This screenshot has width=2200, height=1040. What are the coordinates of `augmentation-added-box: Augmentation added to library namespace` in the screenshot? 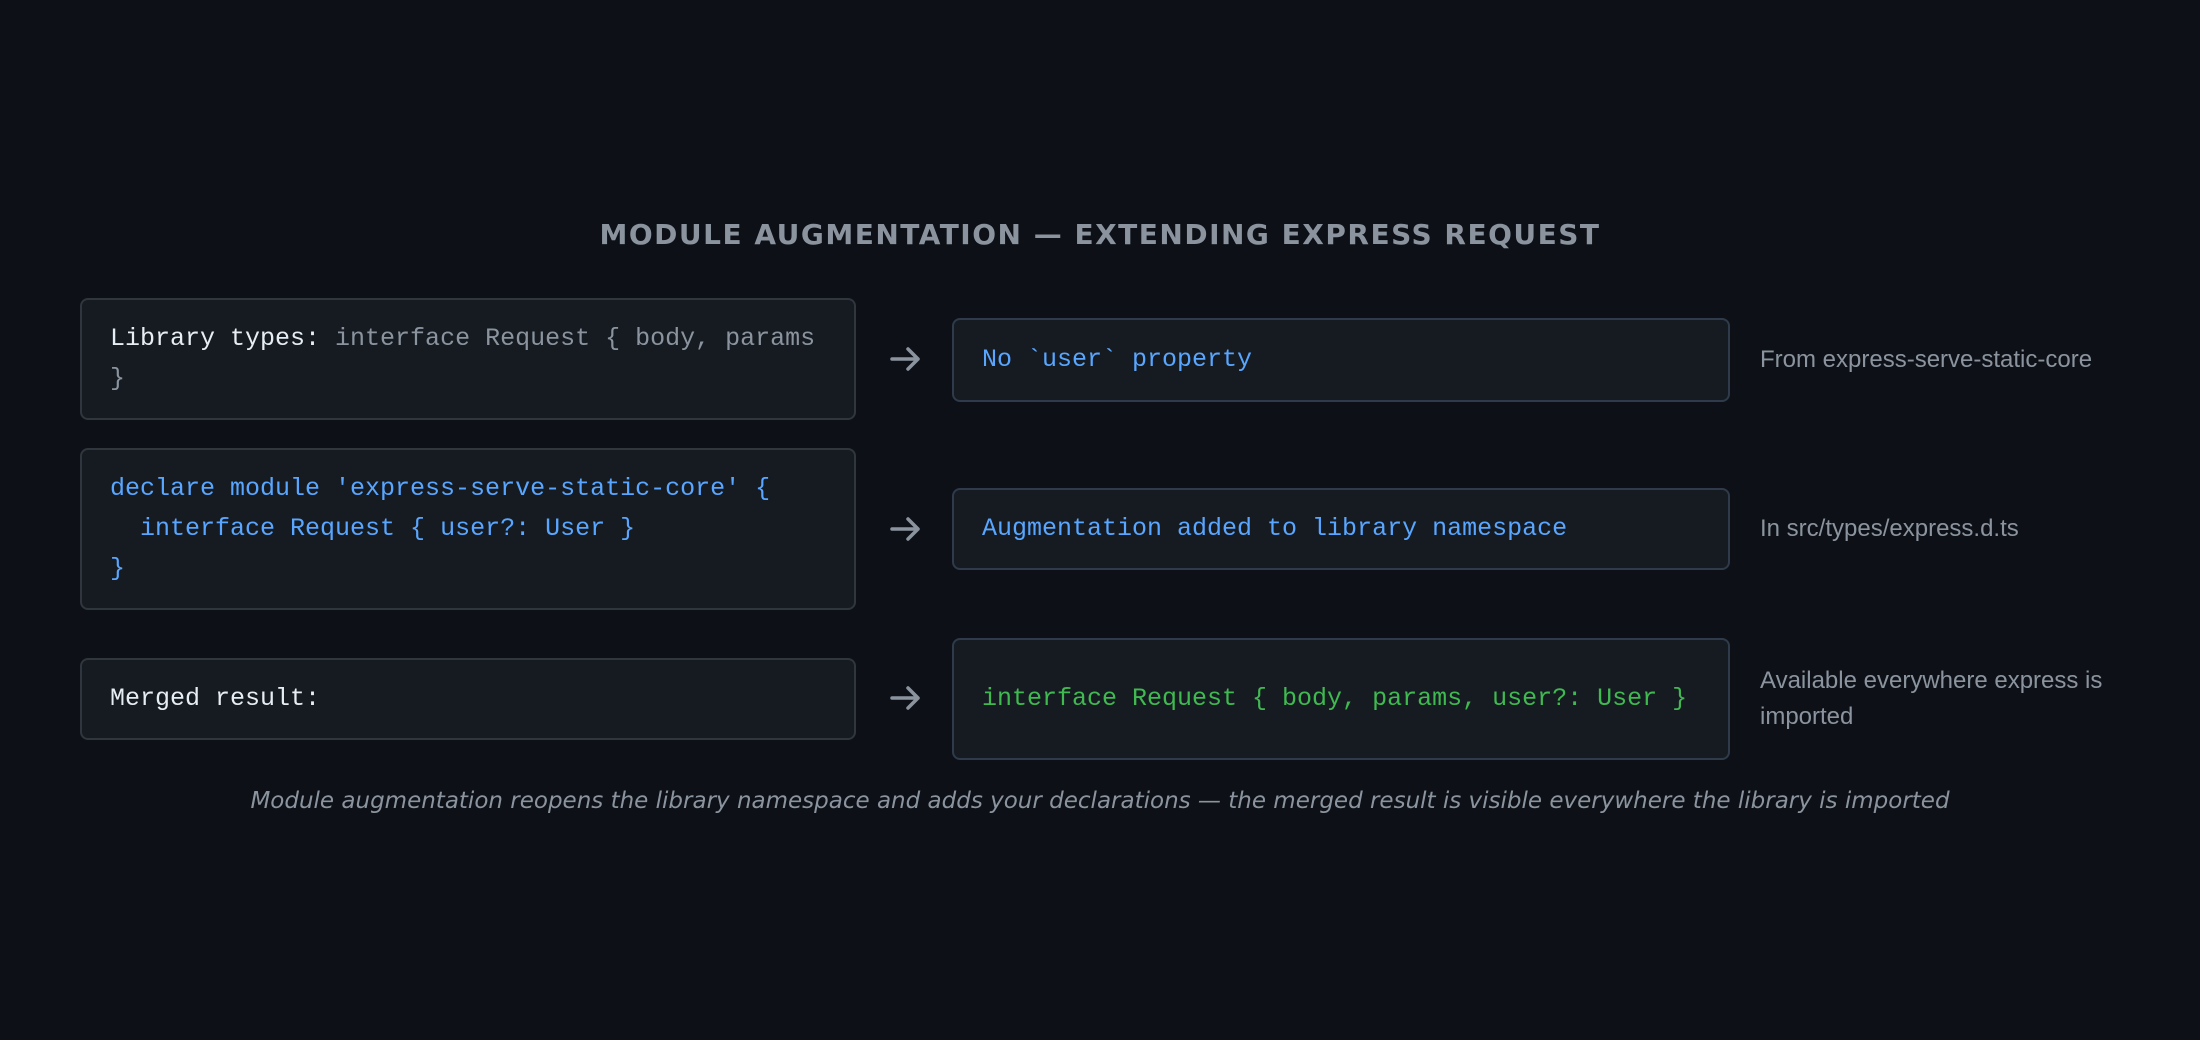 It's located at (1341, 529).